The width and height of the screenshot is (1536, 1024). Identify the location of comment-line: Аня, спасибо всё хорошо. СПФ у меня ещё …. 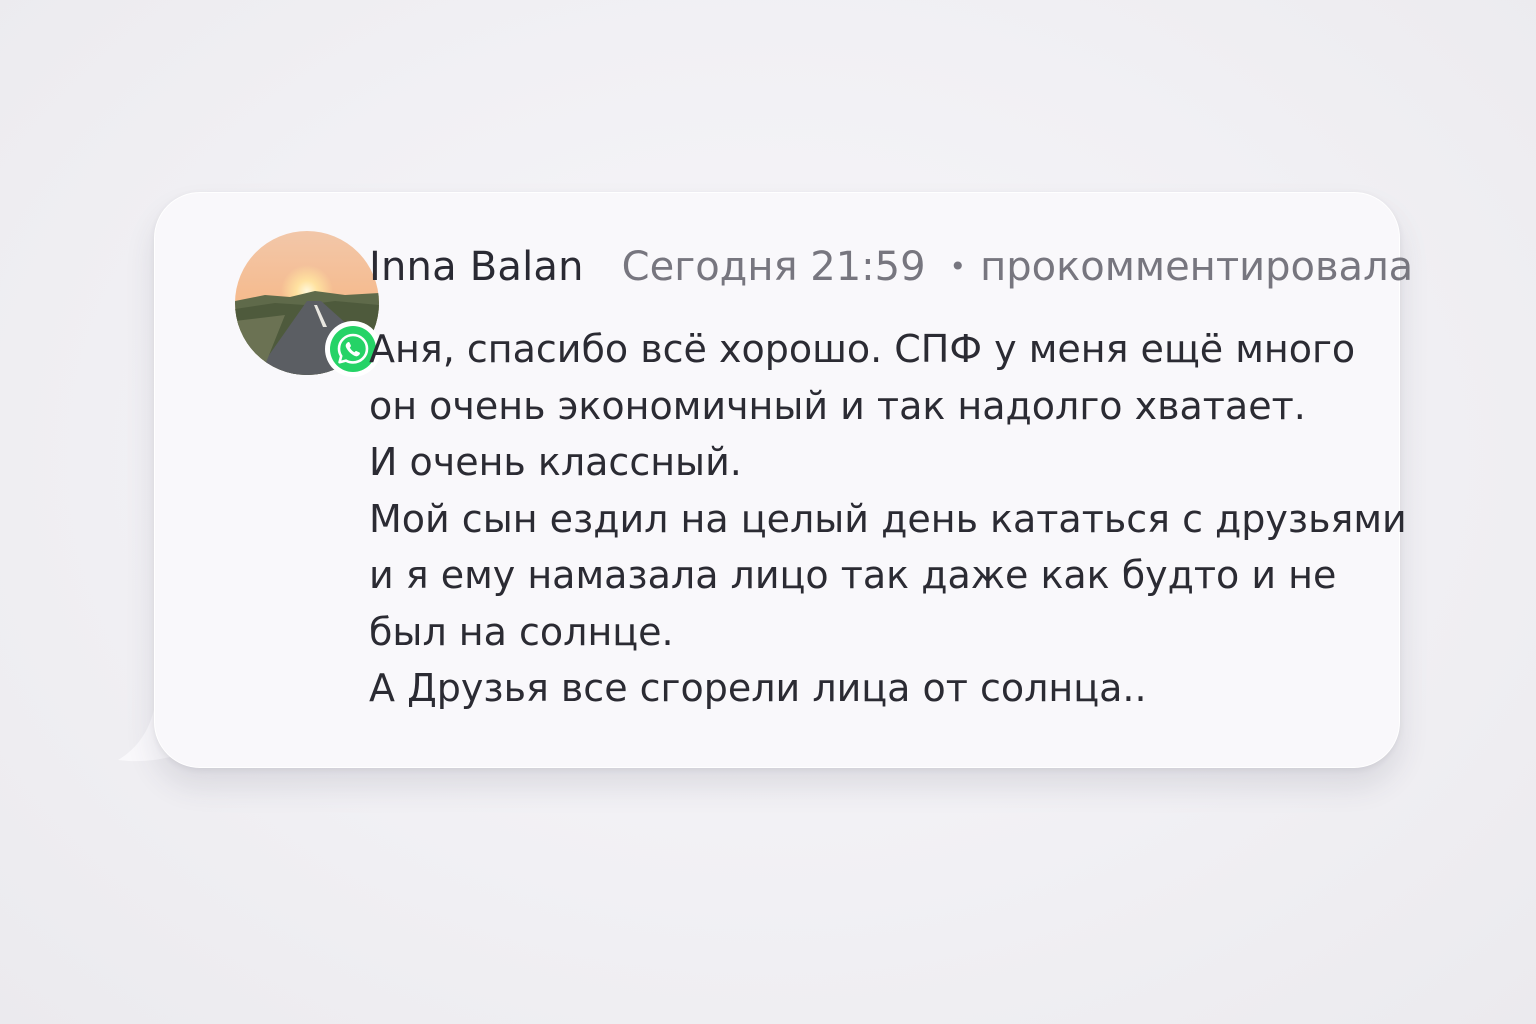
(862, 349).